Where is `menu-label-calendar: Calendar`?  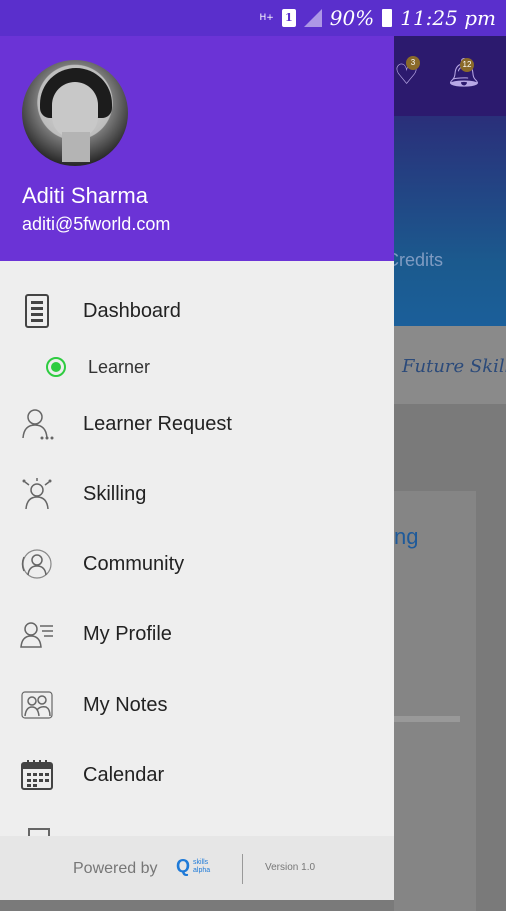 menu-label-calendar: Calendar is located at coordinates (124, 774).